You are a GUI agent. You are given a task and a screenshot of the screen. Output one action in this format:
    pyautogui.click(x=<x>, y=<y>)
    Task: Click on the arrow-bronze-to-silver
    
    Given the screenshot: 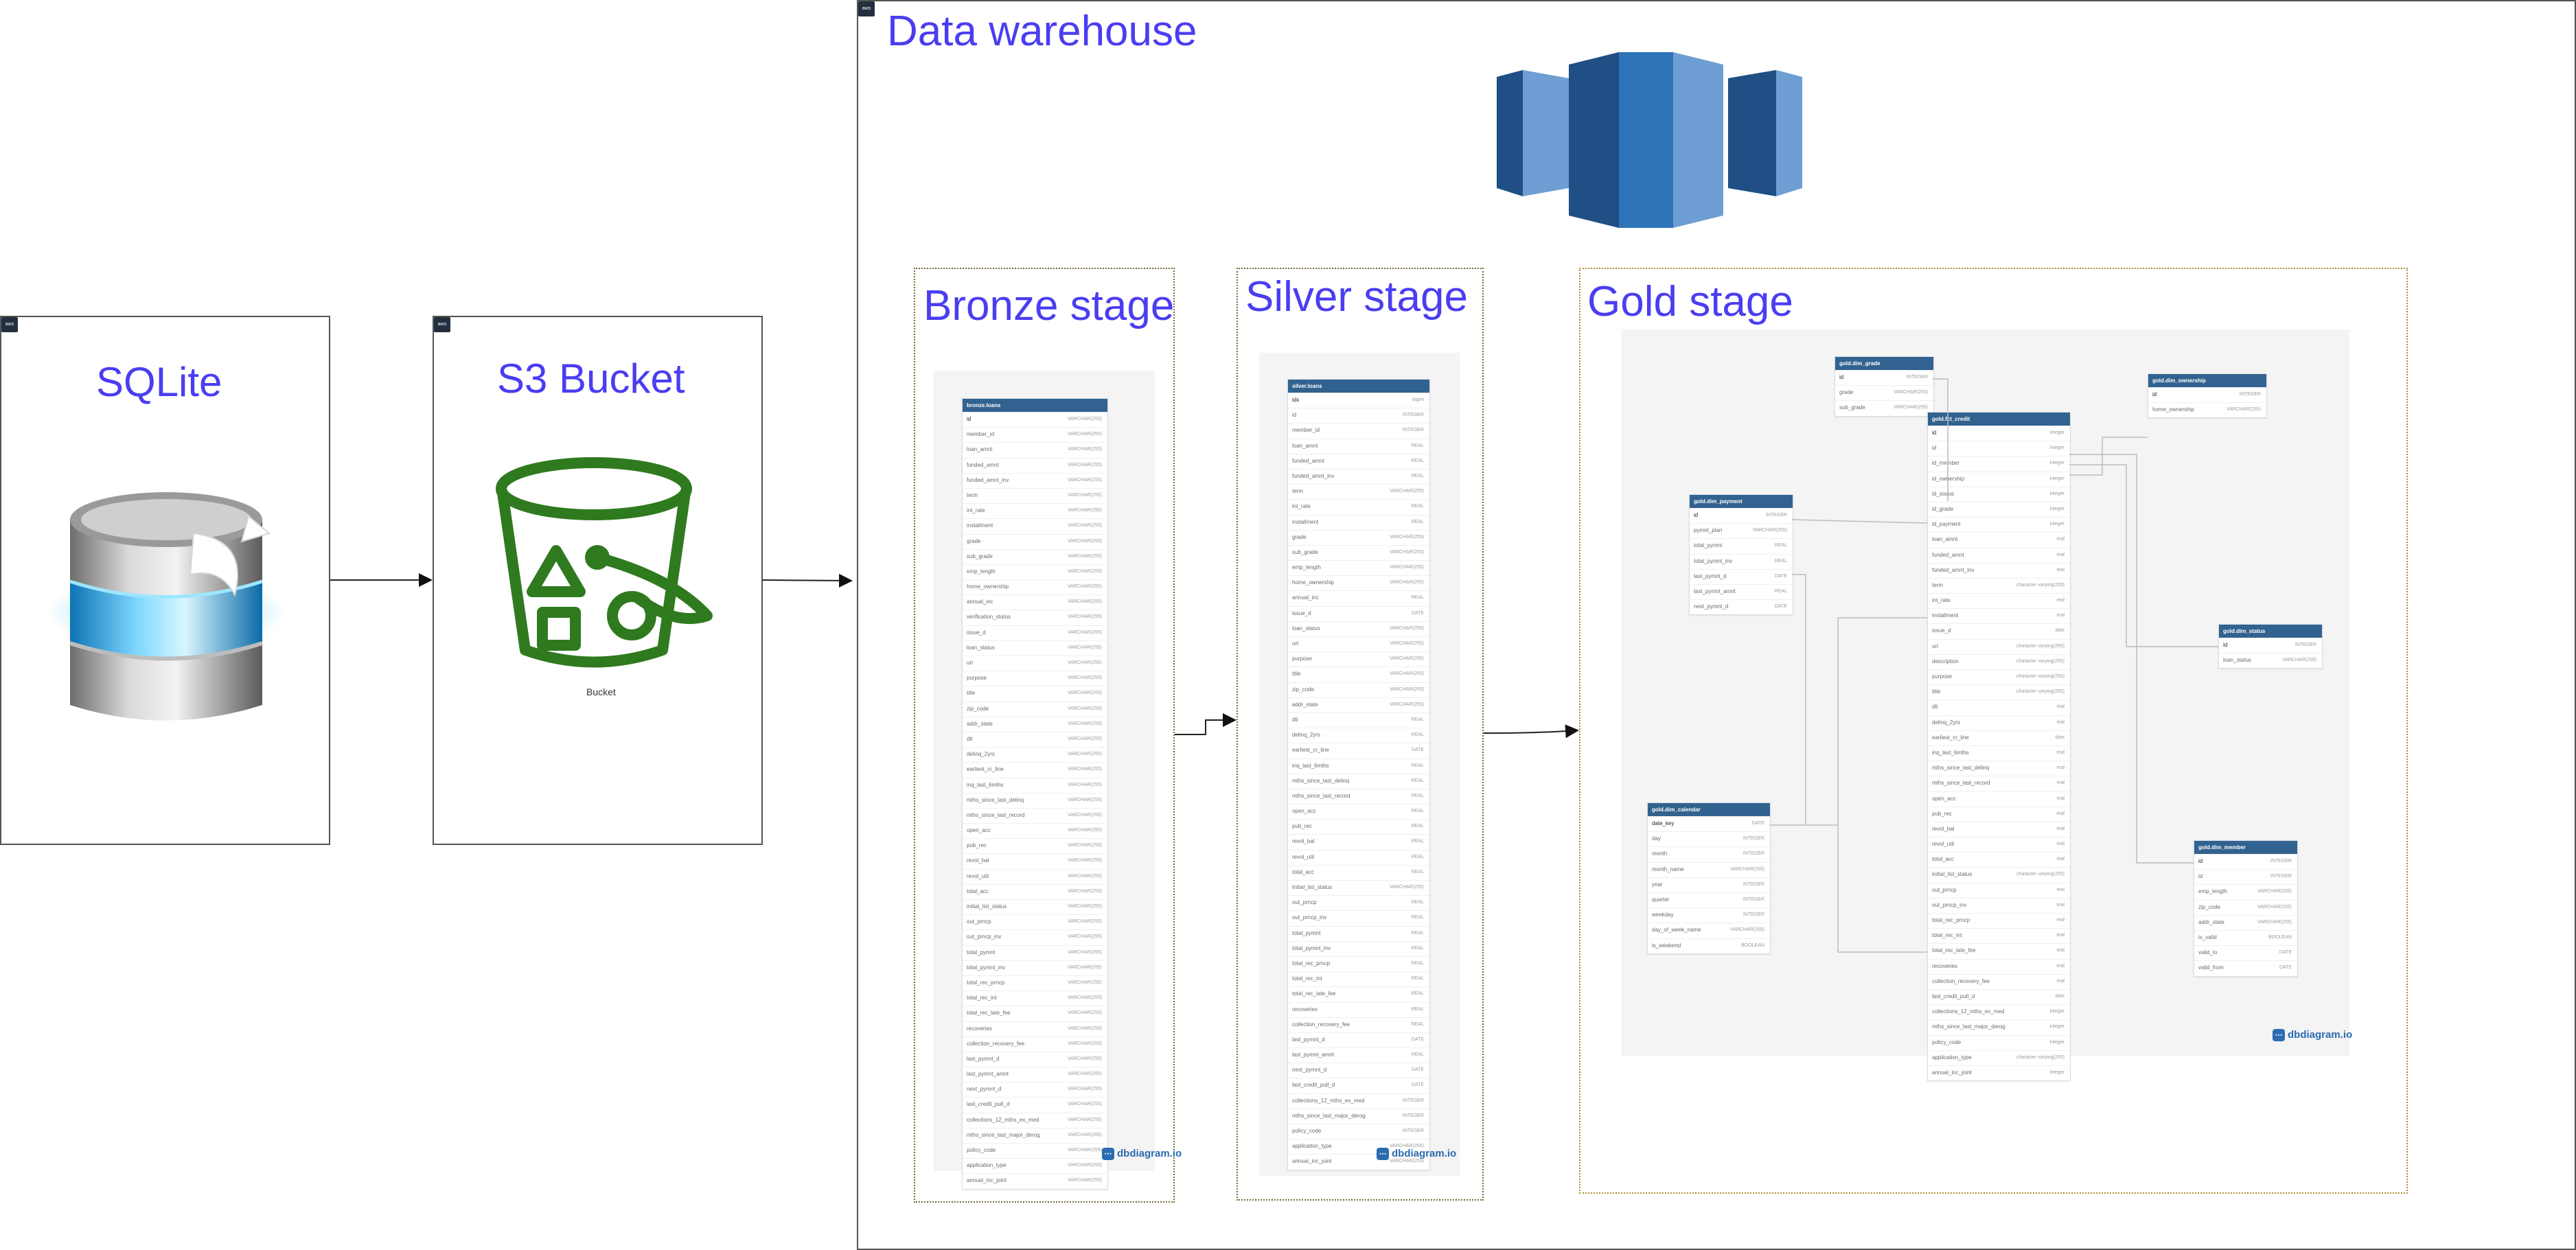 What is the action you would take?
    pyautogui.click(x=1206, y=724)
    